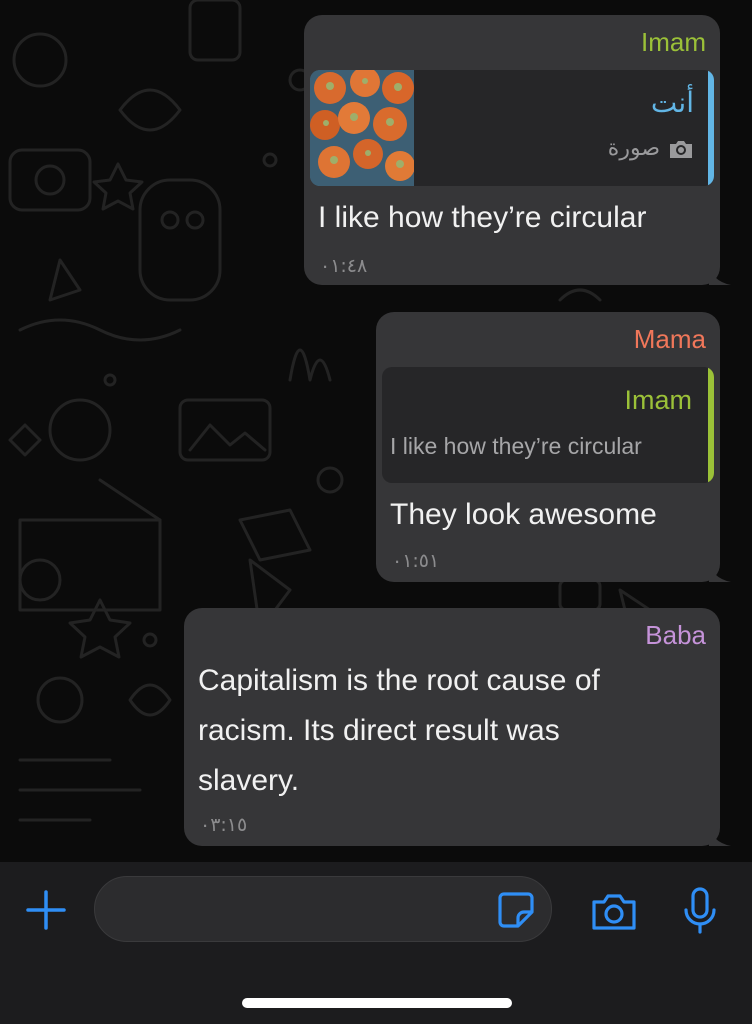 The height and width of the screenshot is (1024, 752). I want to click on message-text-line: slavery., so click(249, 780).